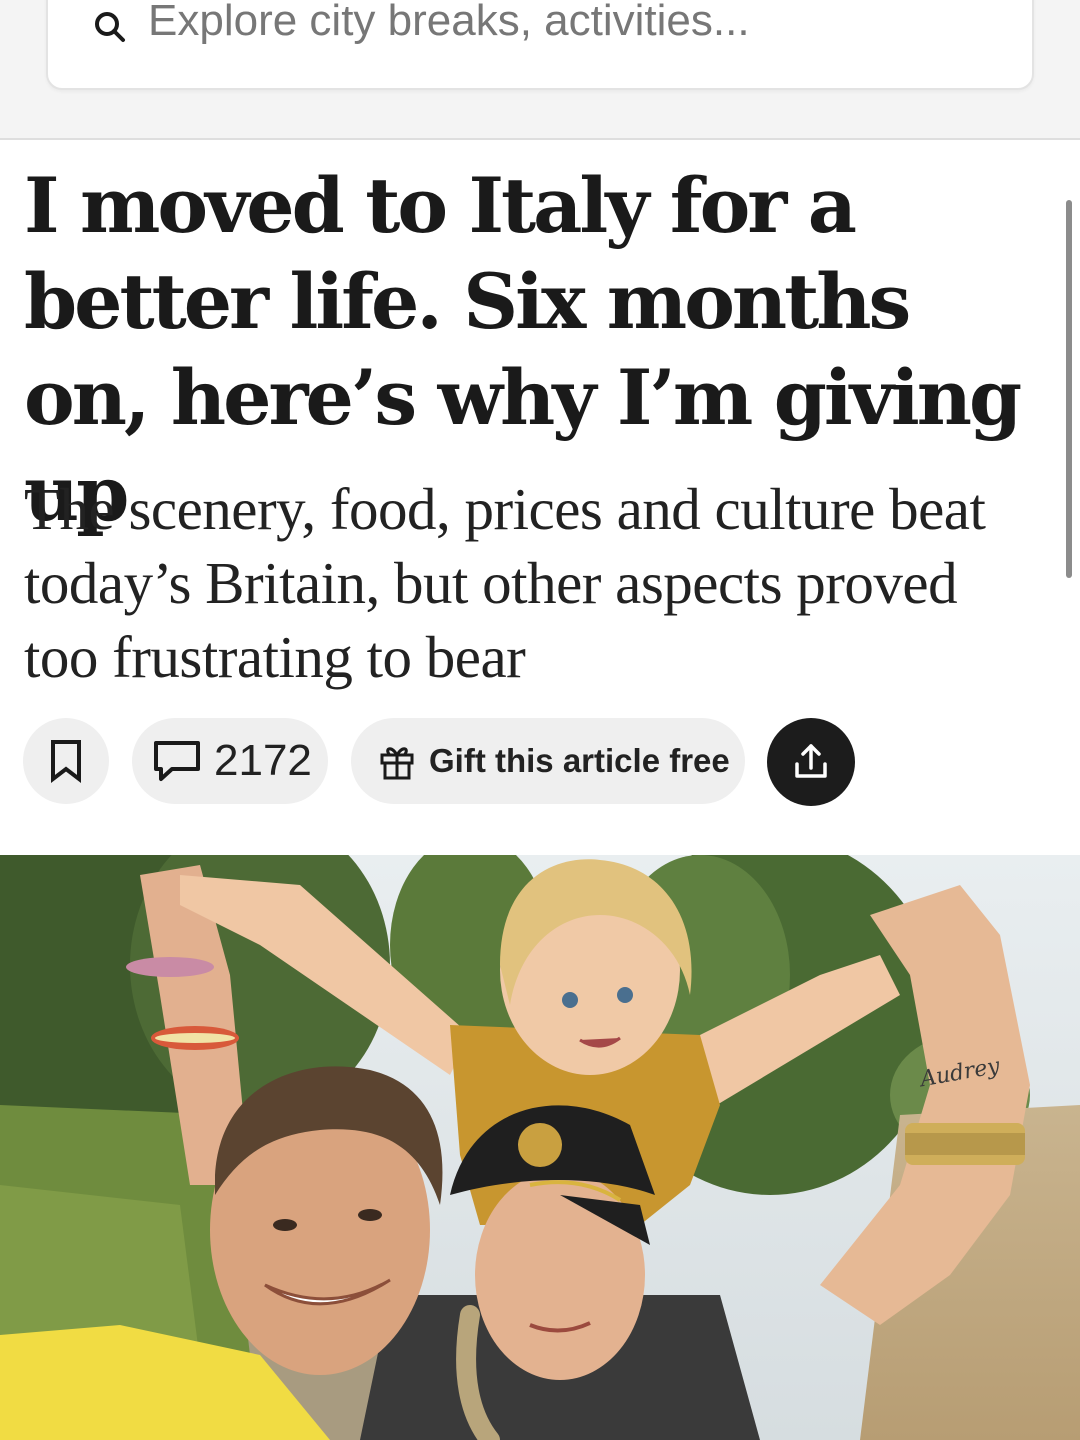 This screenshot has height=1440, width=1080. What do you see at coordinates (578, 23) in the screenshot?
I see `search-input` at bounding box center [578, 23].